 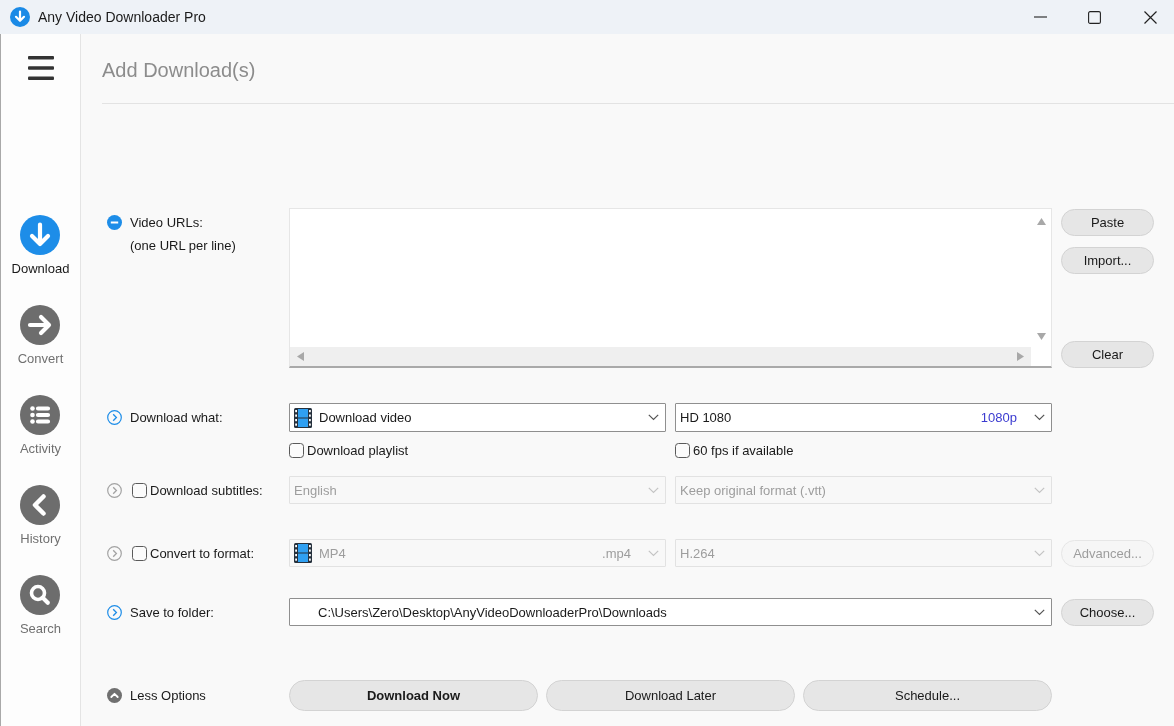 What do you see at coordinates (40, 68) in the screenshot?
I see `menu-icon` at bounding box center [40, 68].